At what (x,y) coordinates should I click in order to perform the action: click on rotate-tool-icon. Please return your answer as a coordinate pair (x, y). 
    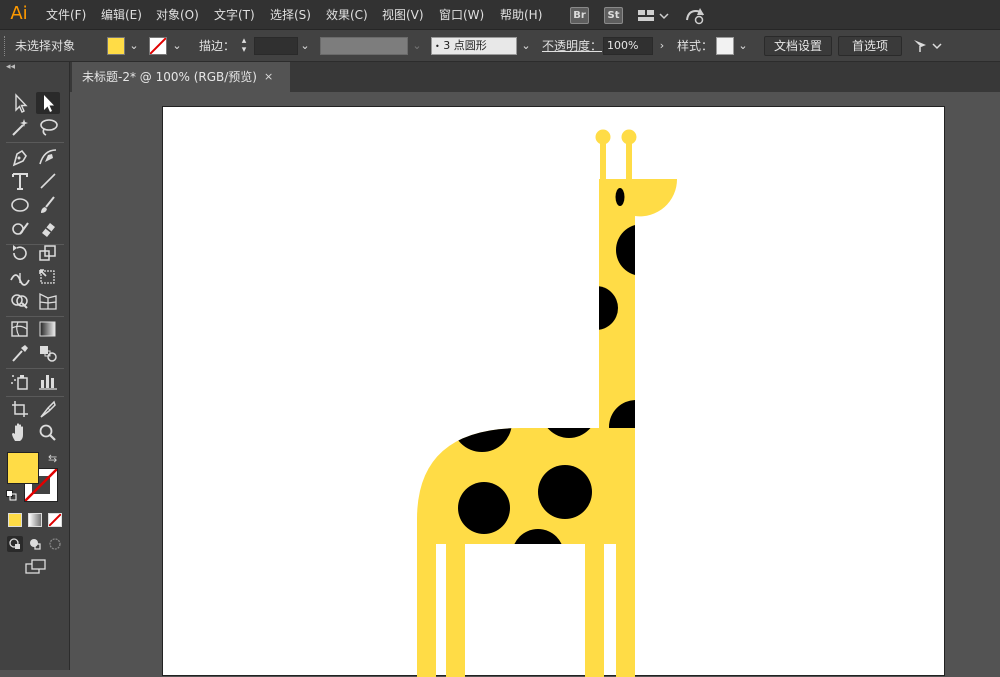
    Looking at the image, I should click on (20, 253).